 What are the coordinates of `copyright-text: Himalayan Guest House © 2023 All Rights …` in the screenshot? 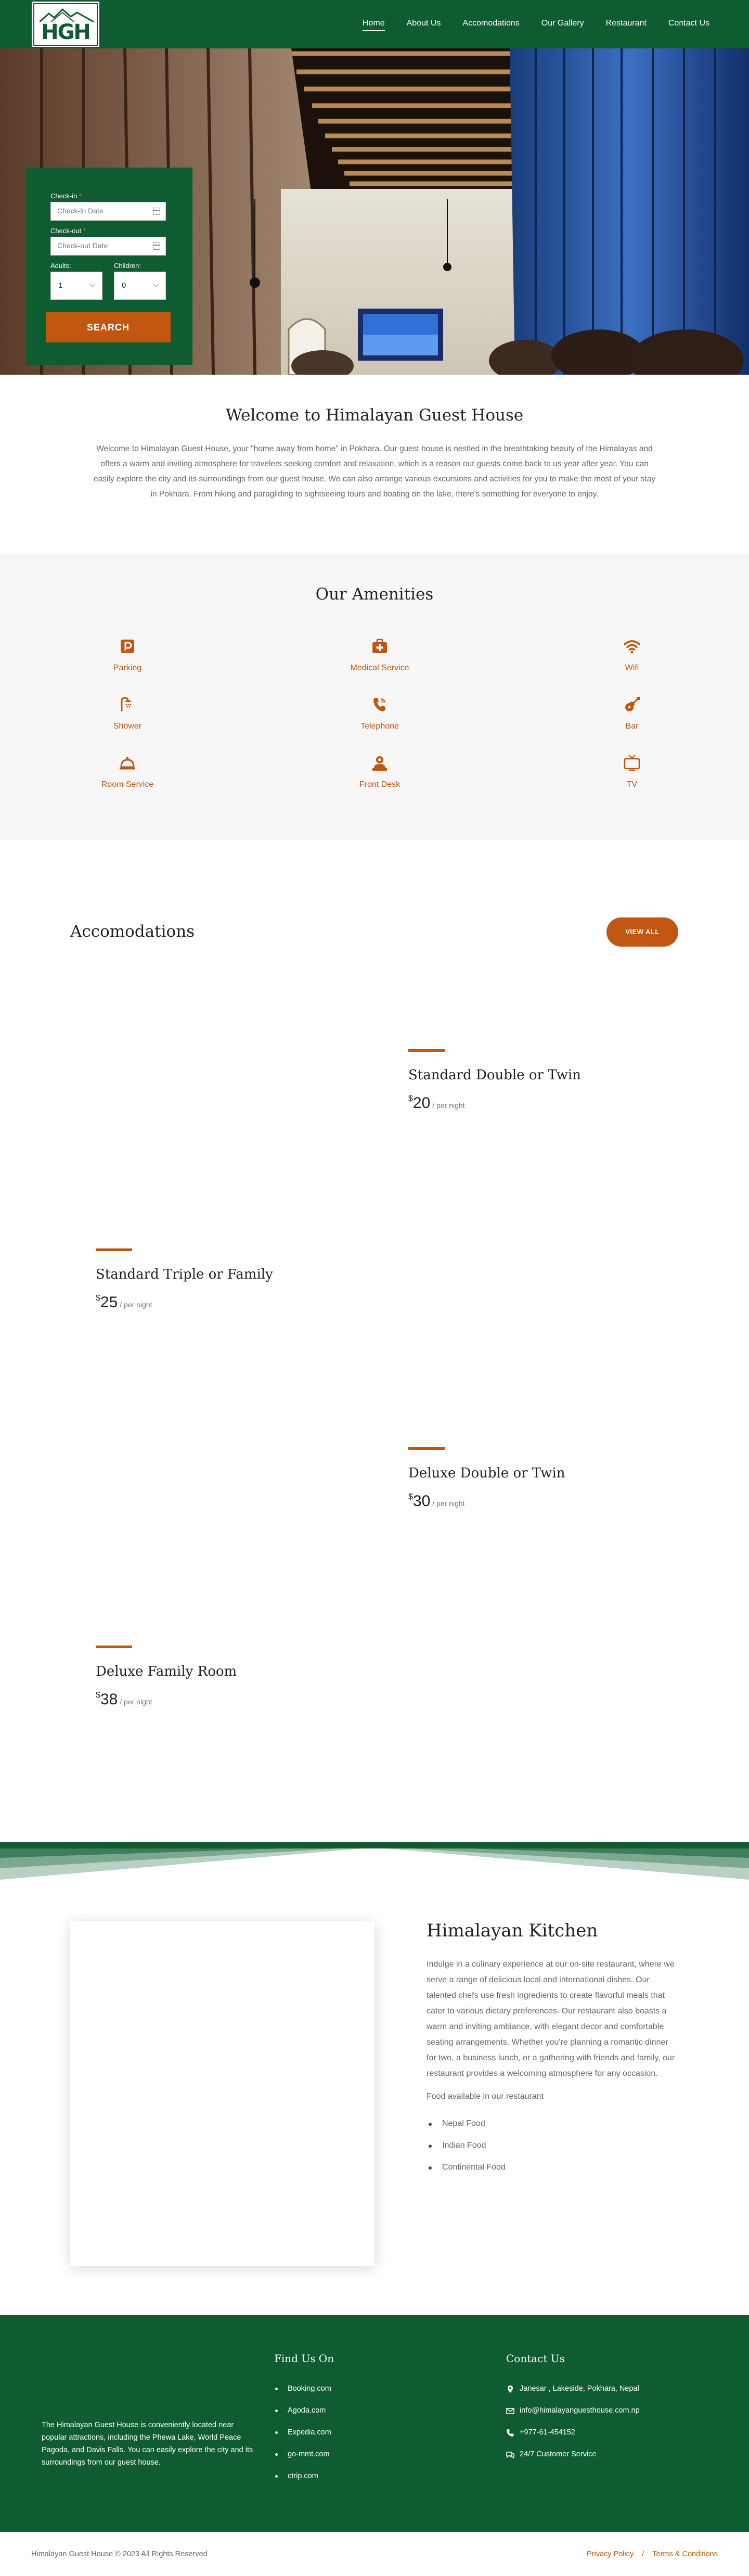 It's located at (119, 2554).